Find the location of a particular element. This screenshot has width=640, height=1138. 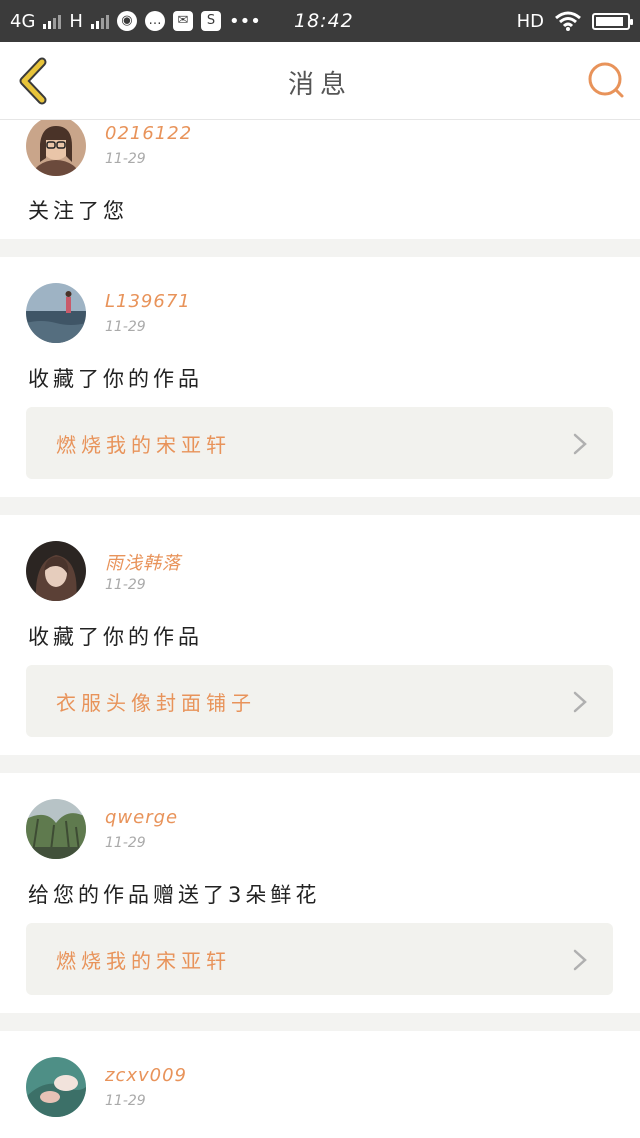

wifi-icon is located at coordinates (568, 21).